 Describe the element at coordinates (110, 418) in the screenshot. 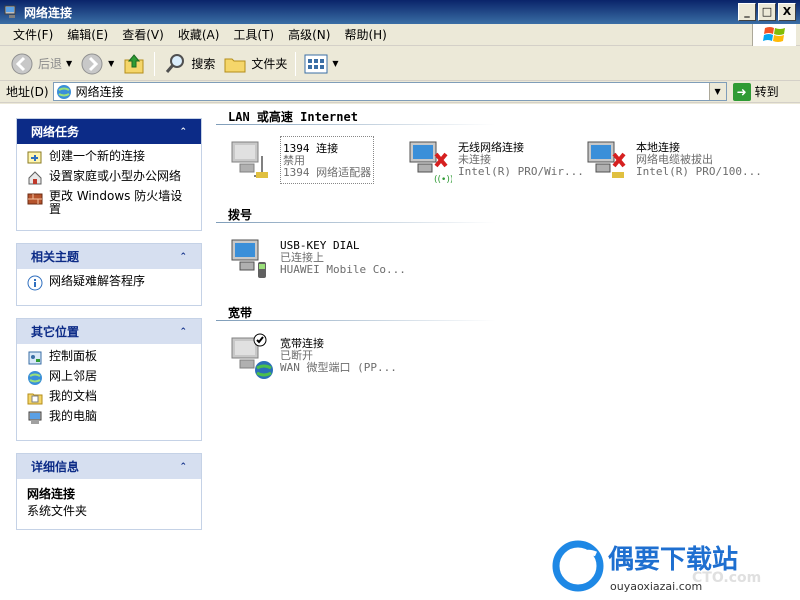

I see `place-my-computer: 我的电脑` at that location.